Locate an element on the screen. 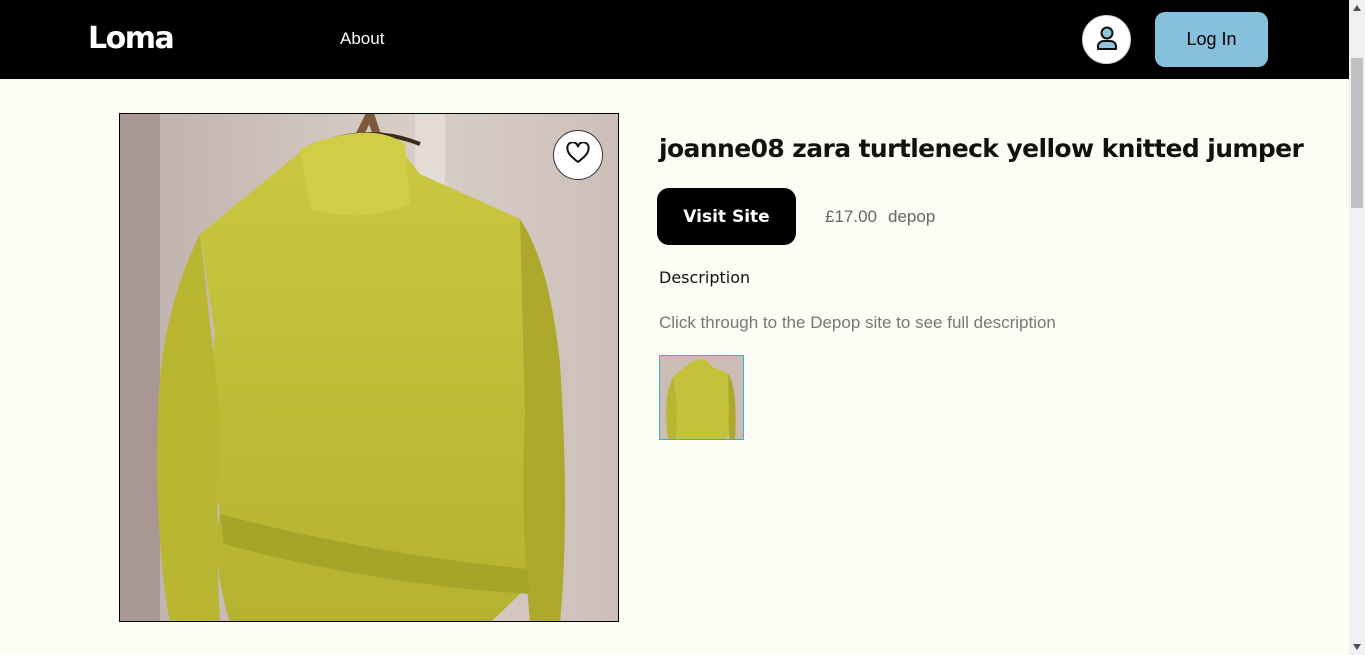 The image size is (1365, 655). scroll-up-arrow-icon is located at coordinates (1357, 8).